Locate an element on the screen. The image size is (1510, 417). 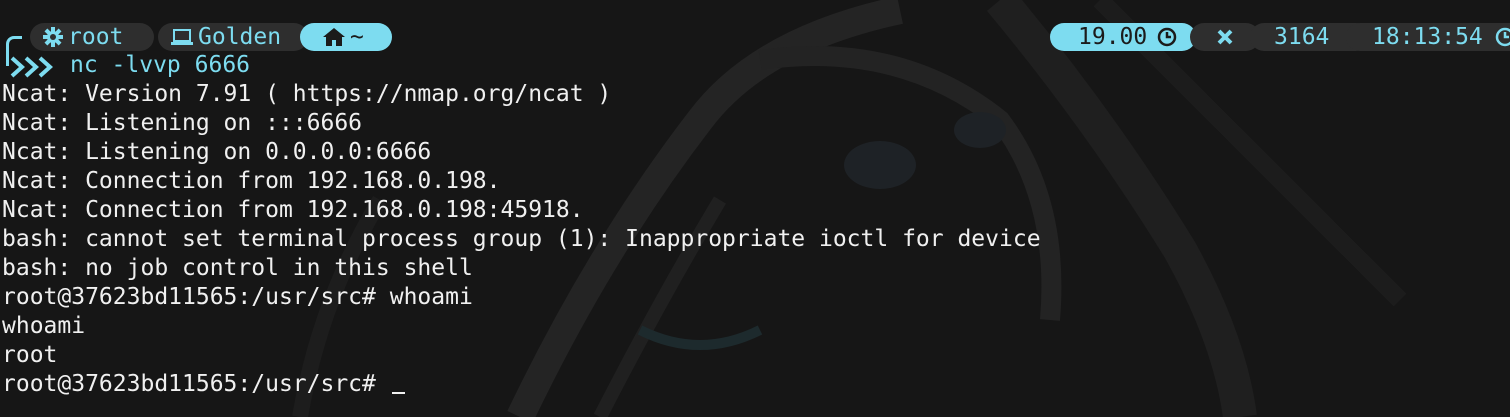
prompt-user-segment: root is located at coordinates (92, 37).